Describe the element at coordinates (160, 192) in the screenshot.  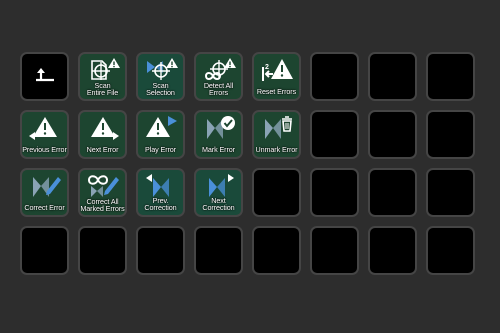
I see `prev-correction-key: Prev. Correction` at that location.